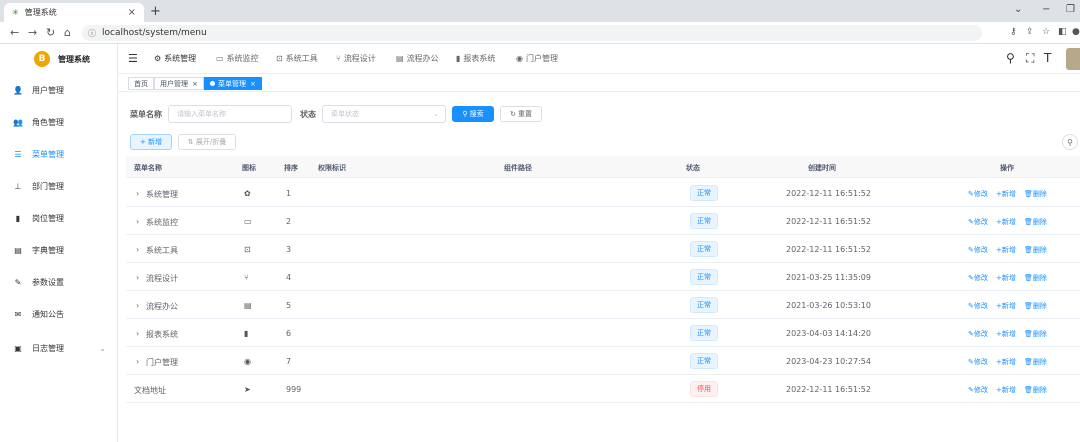  What do you see at coordinates (603, 193) in the screenshot?
I see `table-row: › 系统管理 ✿ 1 正常 2022-12-11 16:51:52 ✎修改 +新增 🗑删除` at bounding box center [603, 193].